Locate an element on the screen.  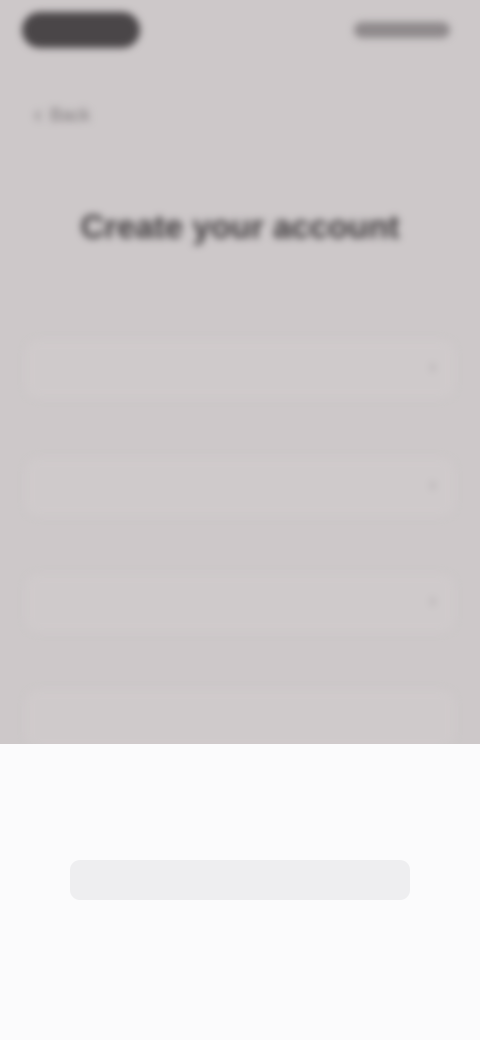
back-button: ‹ Back is located at coordinates (62, 115).